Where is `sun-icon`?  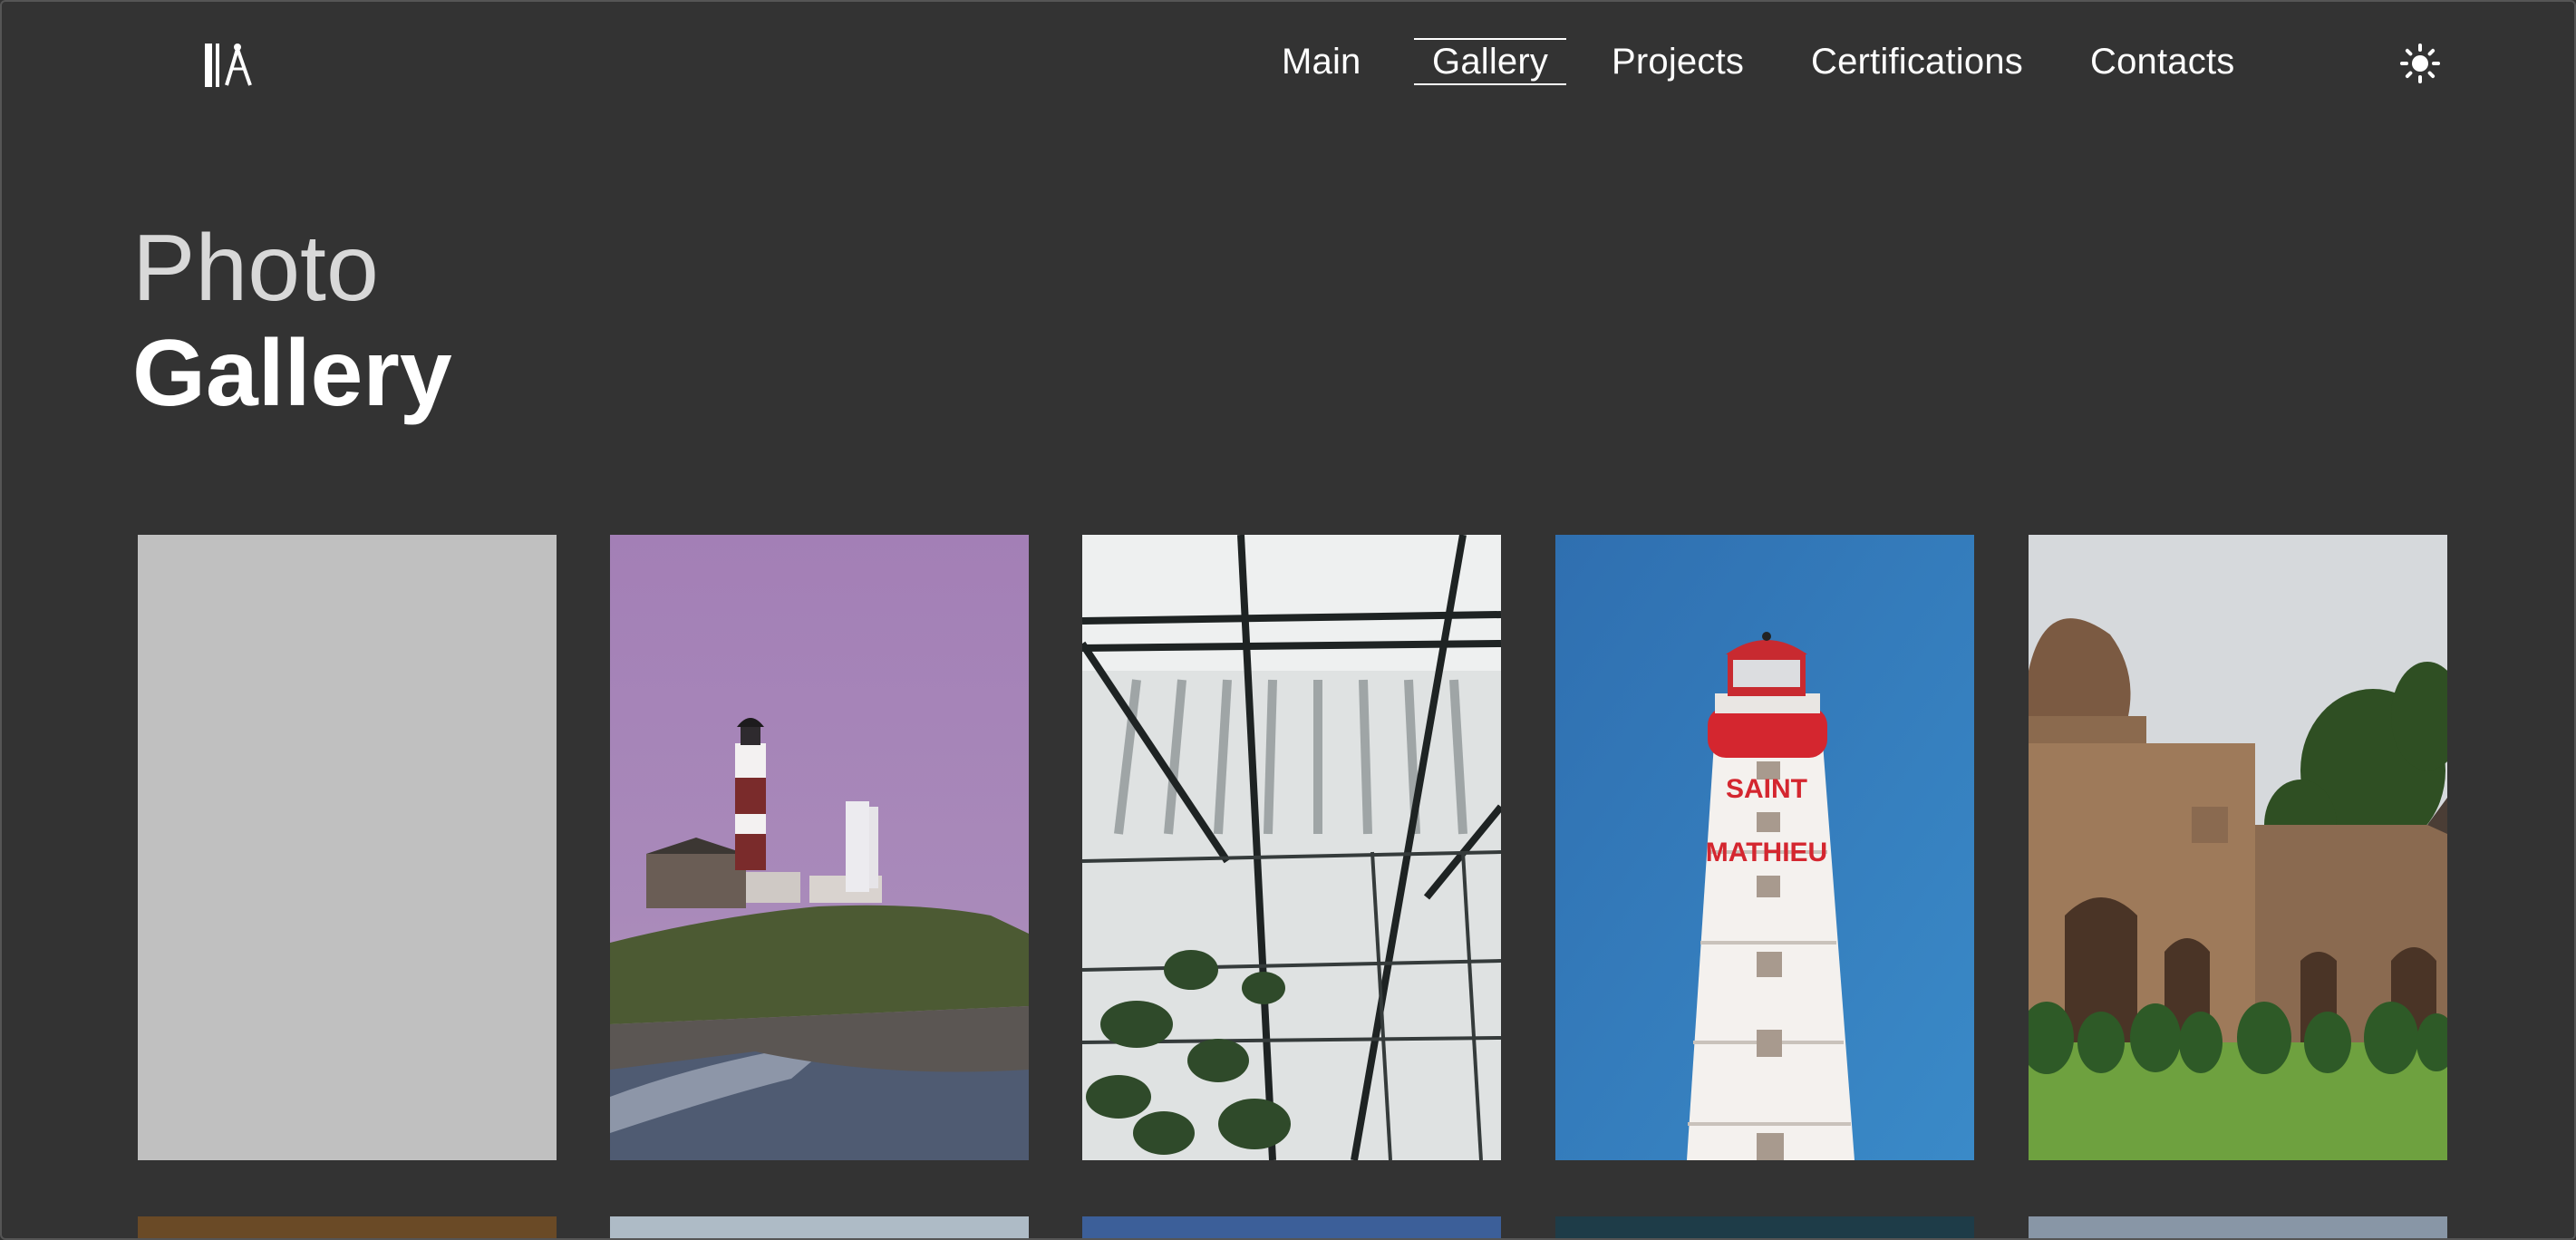
sun-icon is located at coordinates (2420, 64).